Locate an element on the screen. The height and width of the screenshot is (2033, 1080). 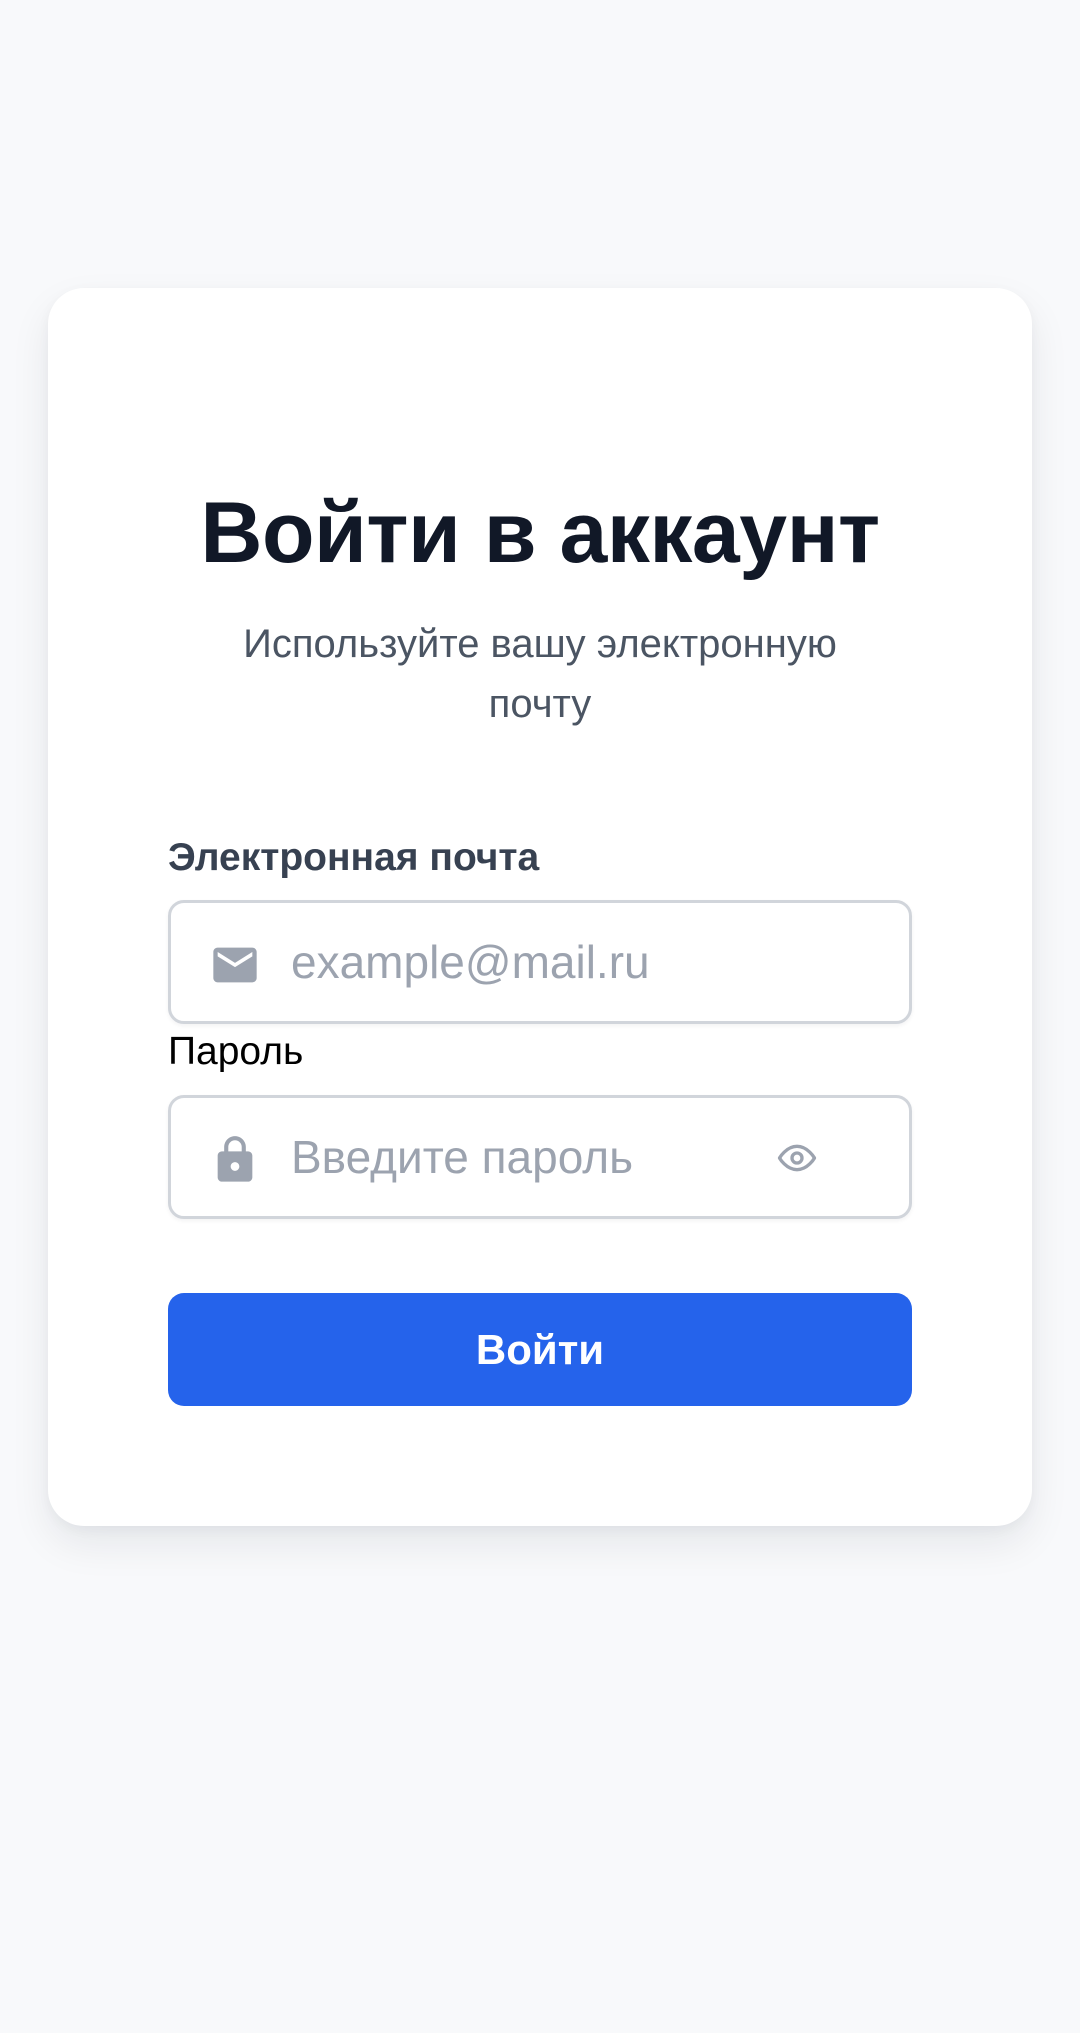
email-field is located at coordinates (540, 962).